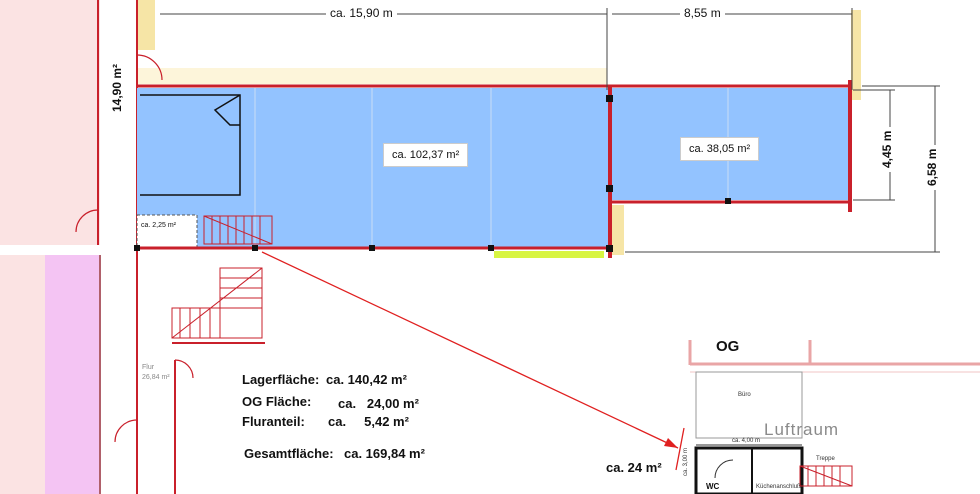 Image resolution: width=980 pixels, height=494 pixels. Describe the element at coordinates (126, 431) in the screenshot. I see `door-arc-bottom` at that location.